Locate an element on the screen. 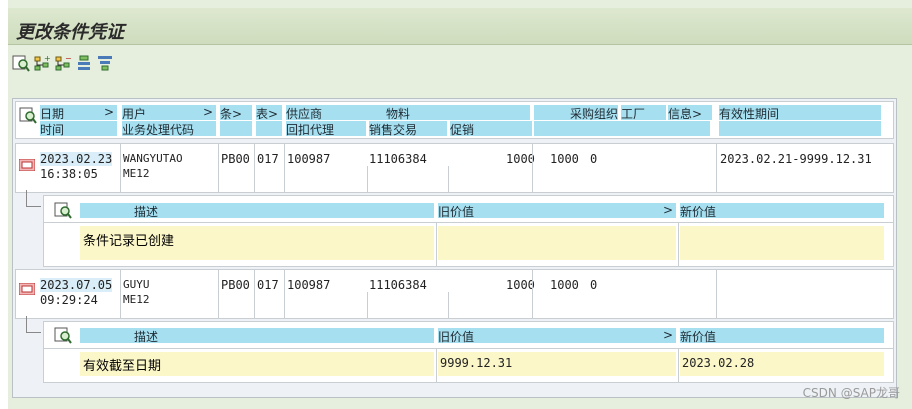 This screenshot has height=409, width=912. collapse-all-icon: − is located at coordinates (63, 63).